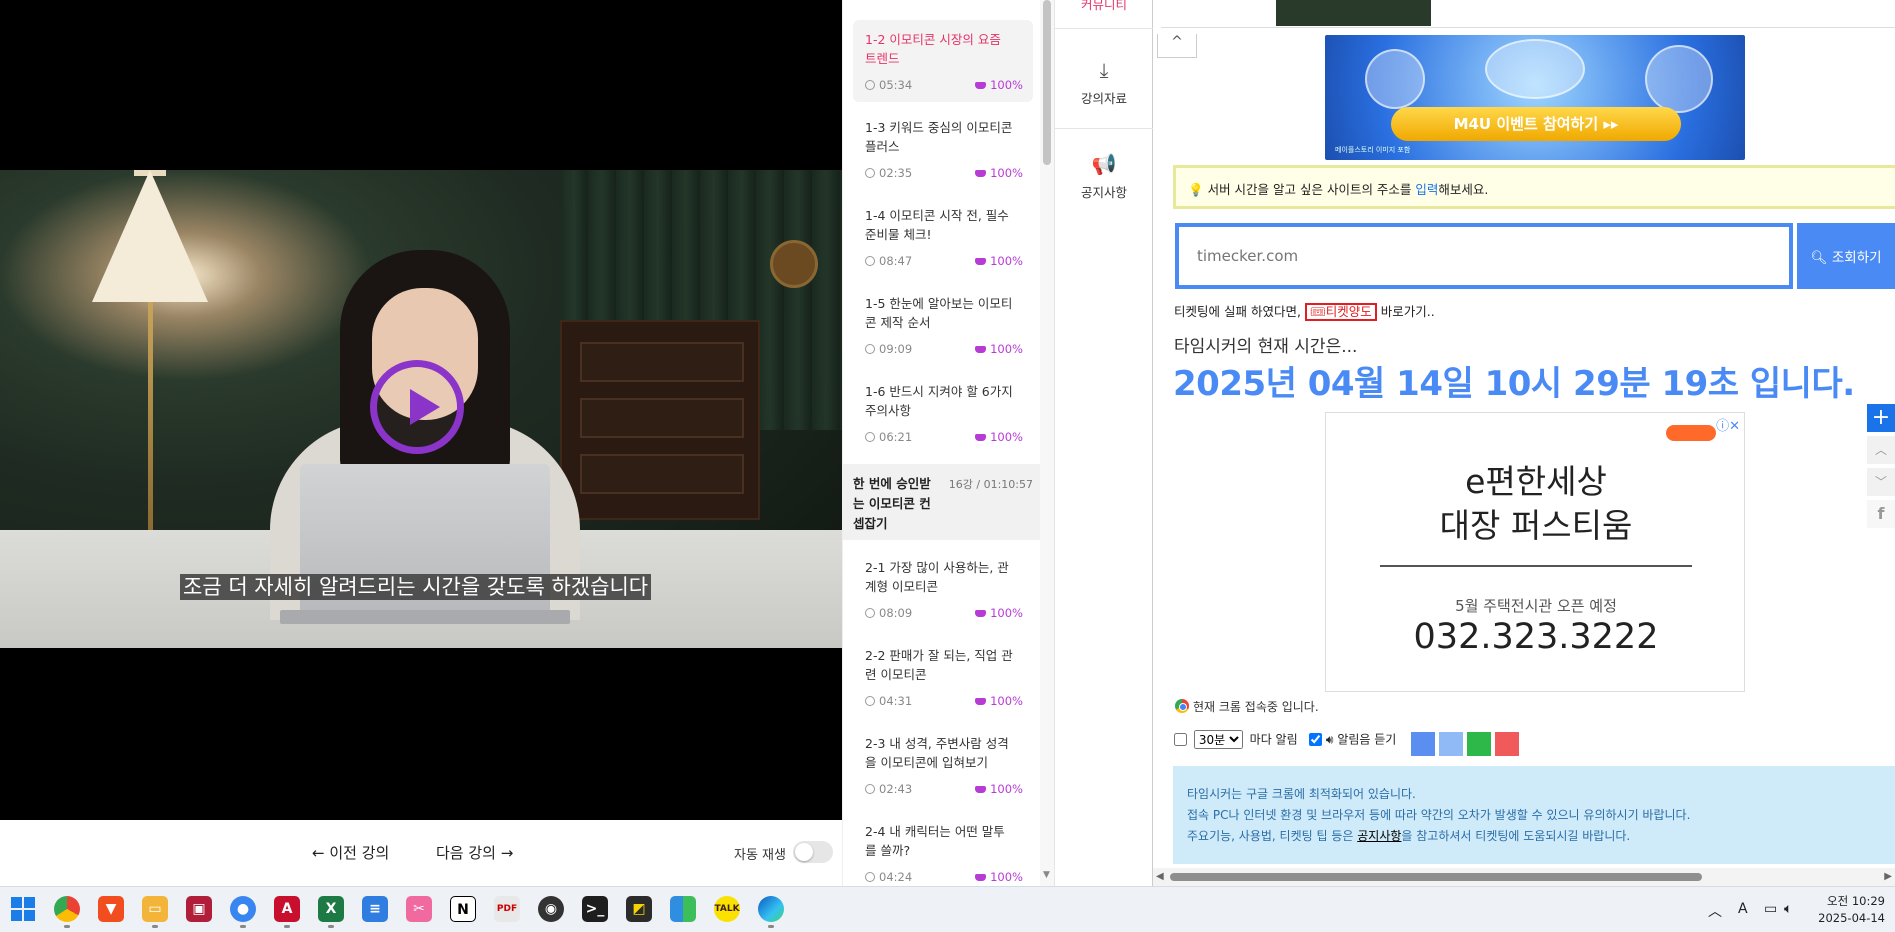 This screenshot has height=932, width=1895. I want to click on lookup-button: 🔍︎ 조회하기, so click(1846, 256).